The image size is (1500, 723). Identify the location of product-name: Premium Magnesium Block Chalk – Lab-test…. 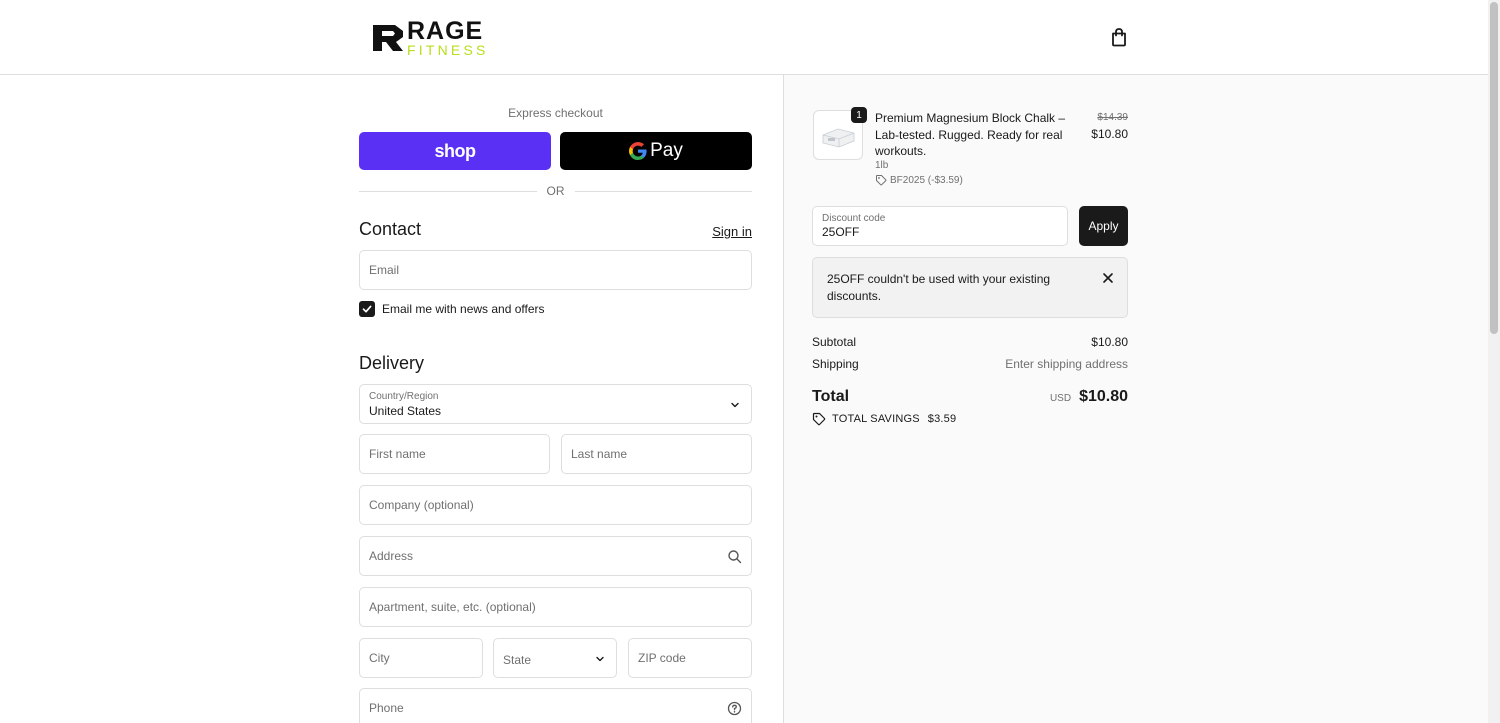
(970, 134).